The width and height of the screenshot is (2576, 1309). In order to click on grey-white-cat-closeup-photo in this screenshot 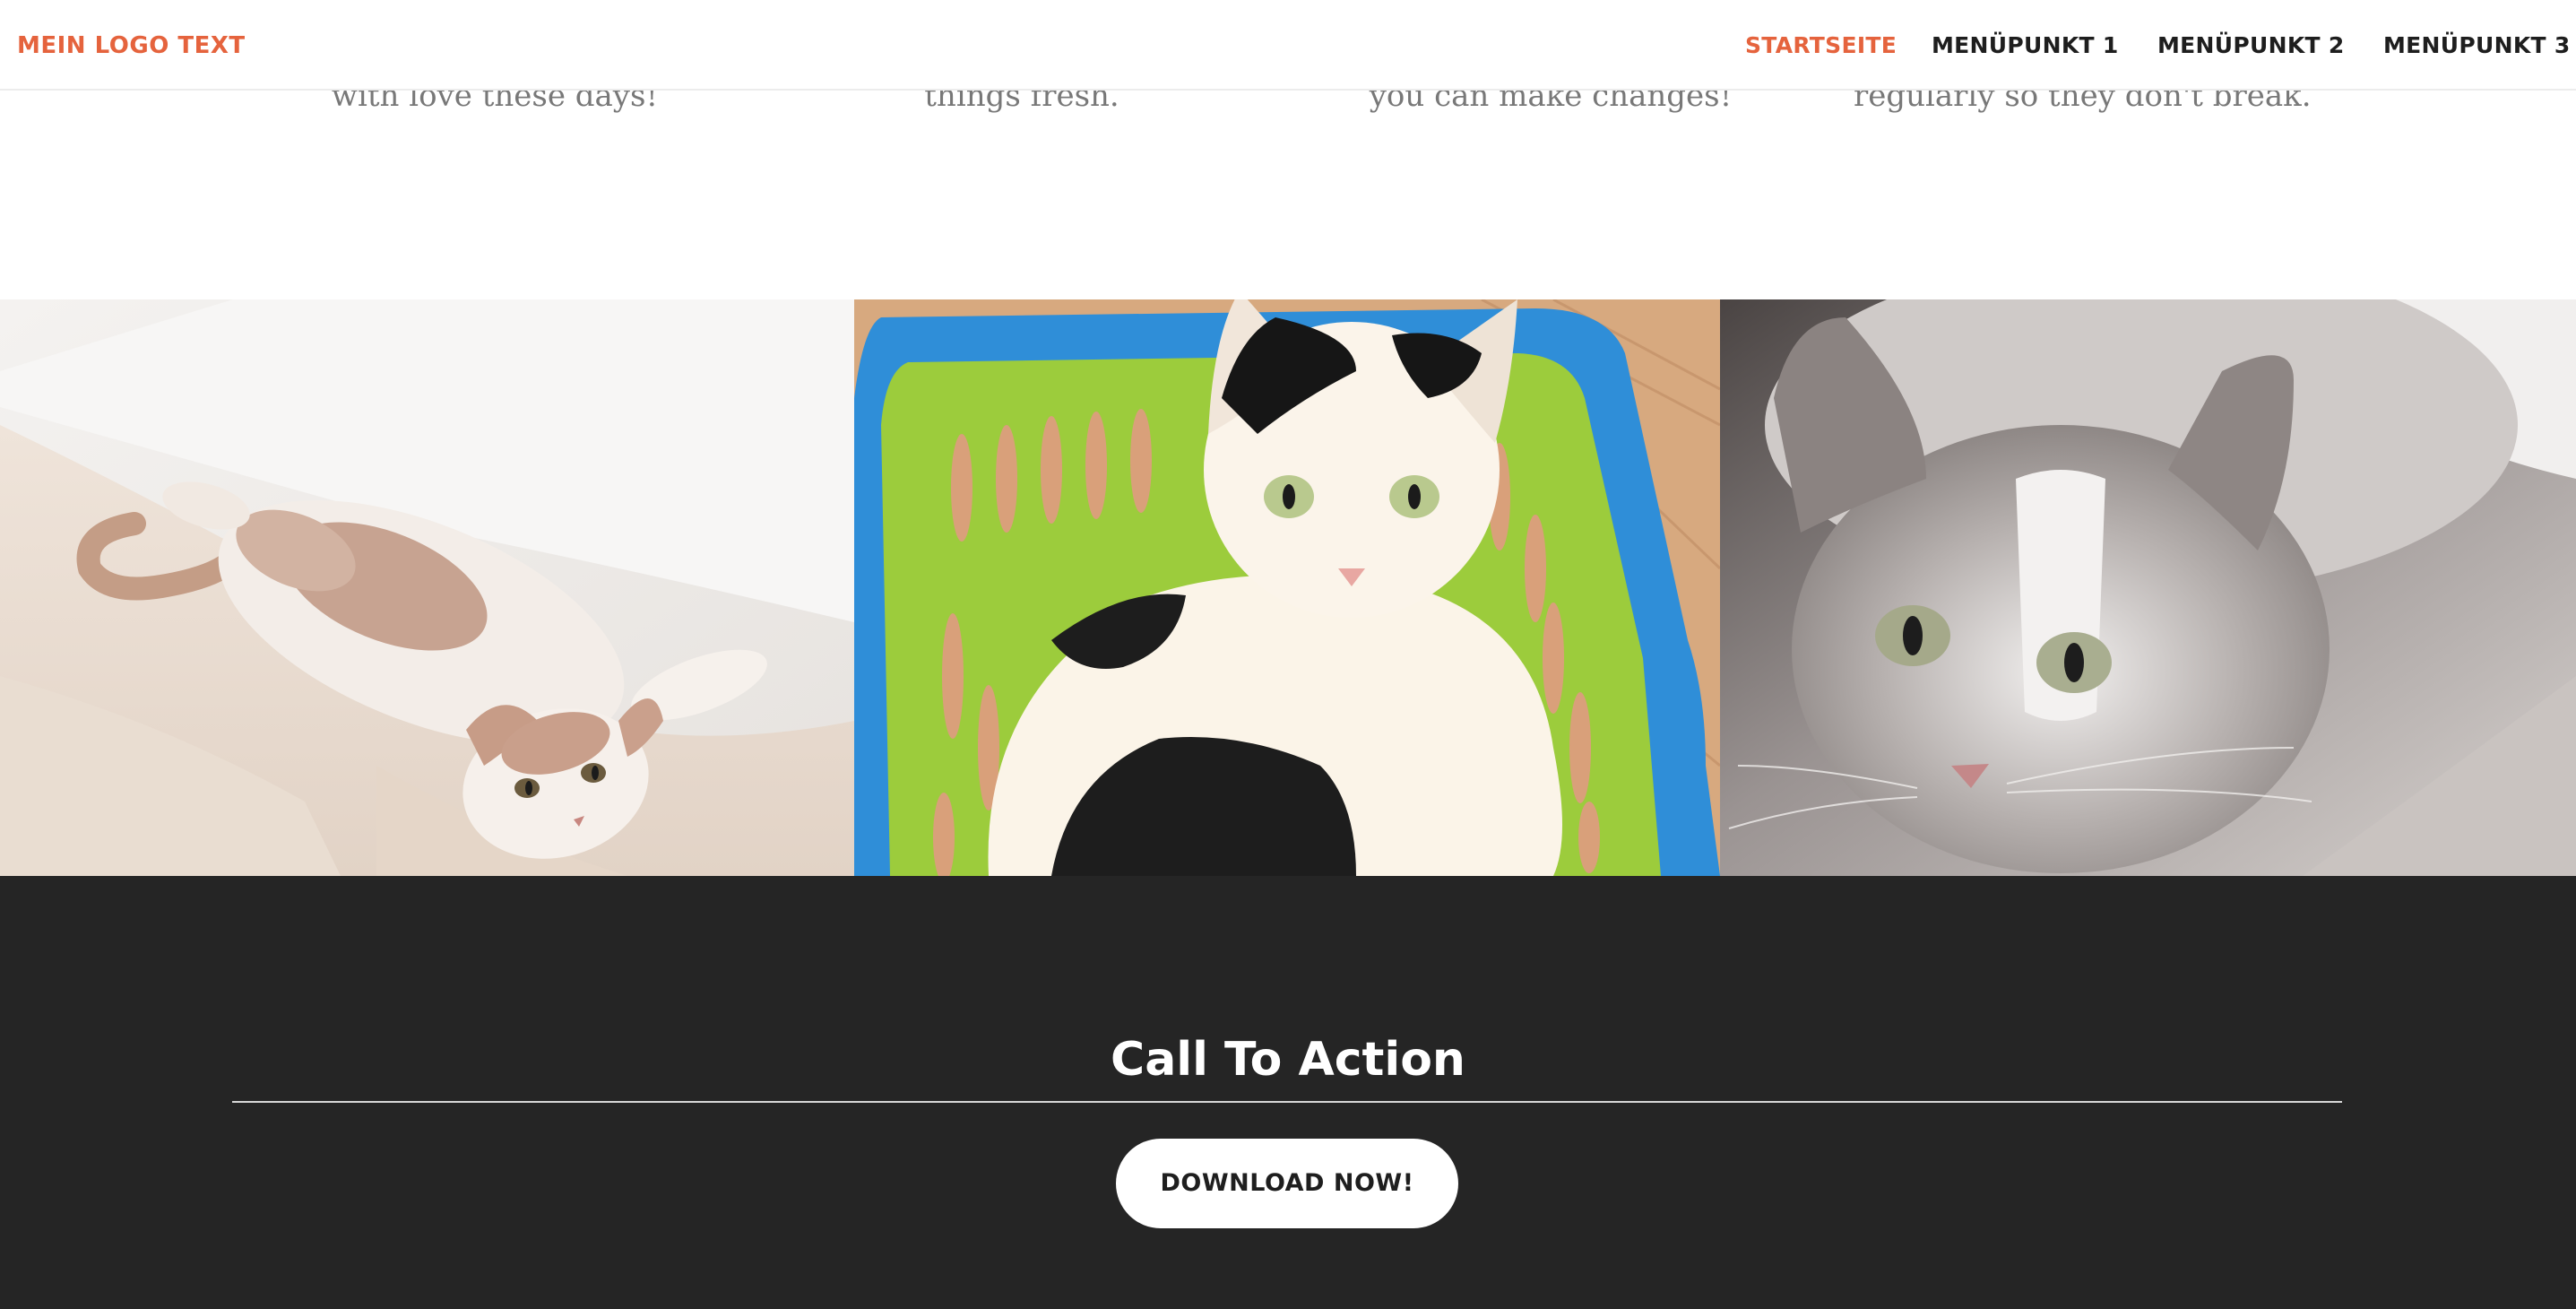, I will do `click(2148, 587)`.